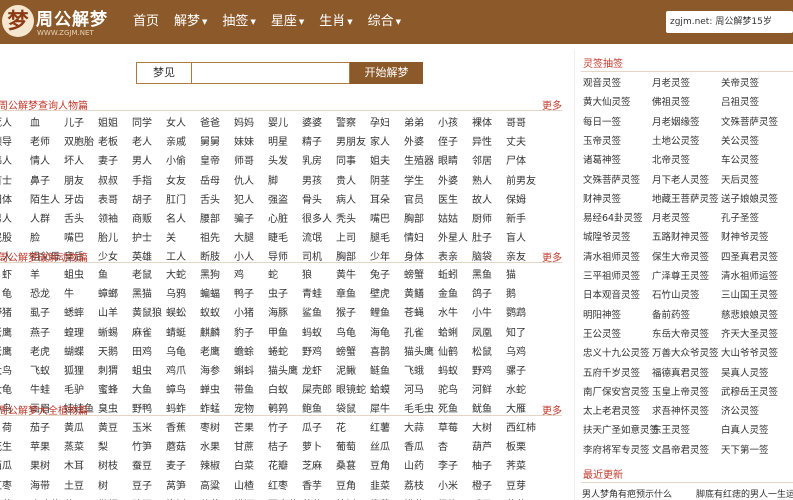 The height and width of the screenshot is (500, 793). Describe the element at coordinates (353, 390) in the screenshot. I see `keyword-link: 眼镜蛇` at that location.